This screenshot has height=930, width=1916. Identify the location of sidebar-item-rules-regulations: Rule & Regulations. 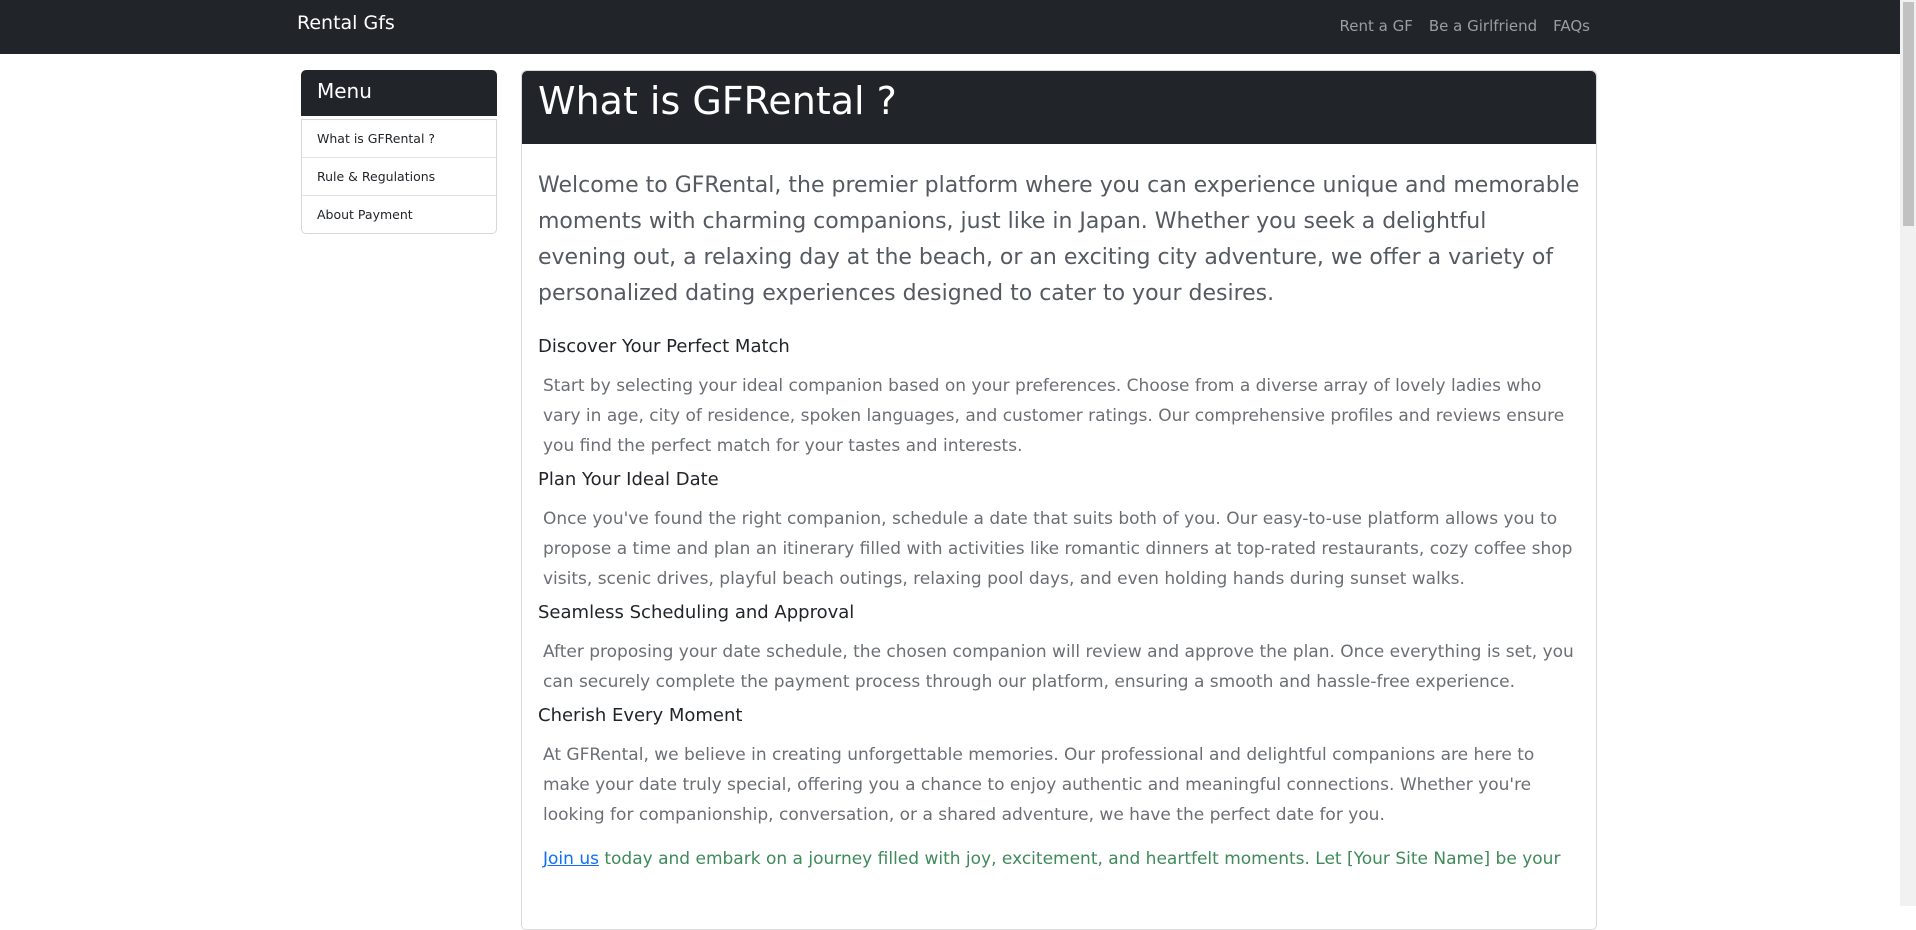
(399, 176).